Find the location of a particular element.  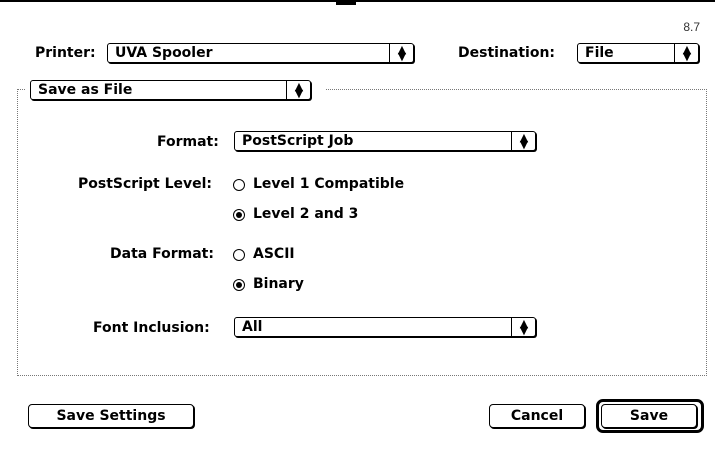

window-title-fragment is located at coordinates (346, 3).